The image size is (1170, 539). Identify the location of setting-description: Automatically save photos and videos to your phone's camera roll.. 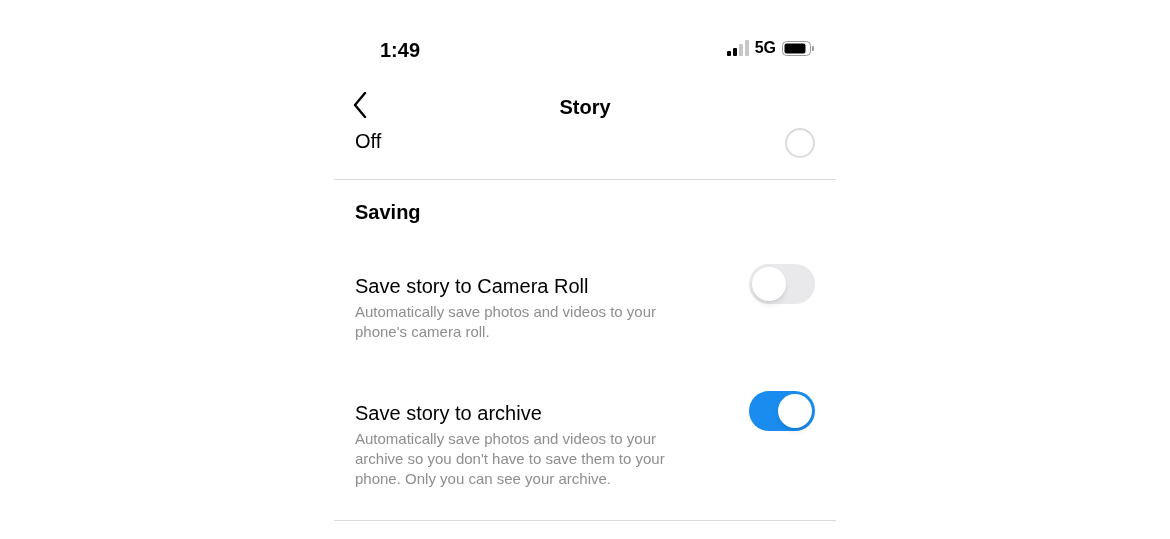
(506, 322).